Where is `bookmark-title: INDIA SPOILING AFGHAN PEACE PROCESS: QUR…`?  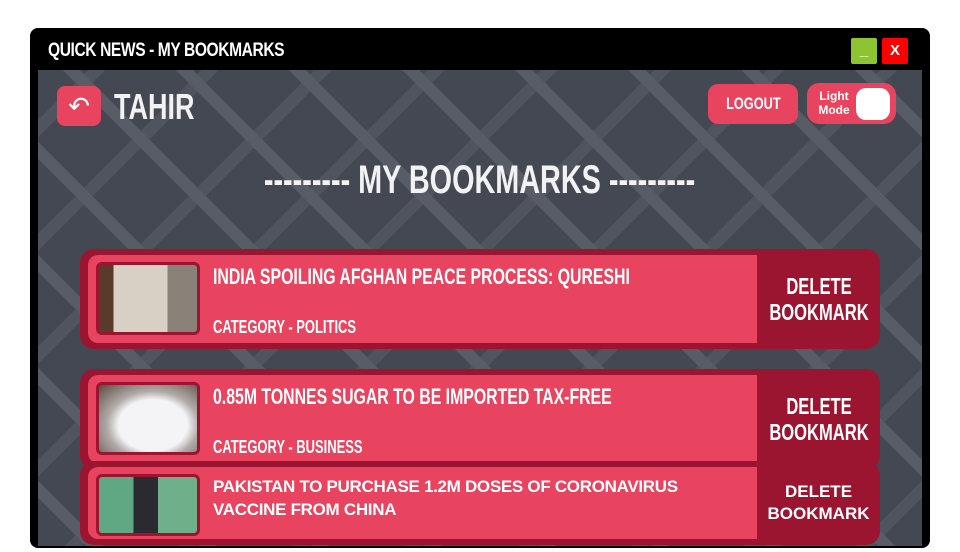
bookmark-title: INDIA SPOILING AFGHAN PEACE PROCESS: QUR… is located at coordinates (483, 277).